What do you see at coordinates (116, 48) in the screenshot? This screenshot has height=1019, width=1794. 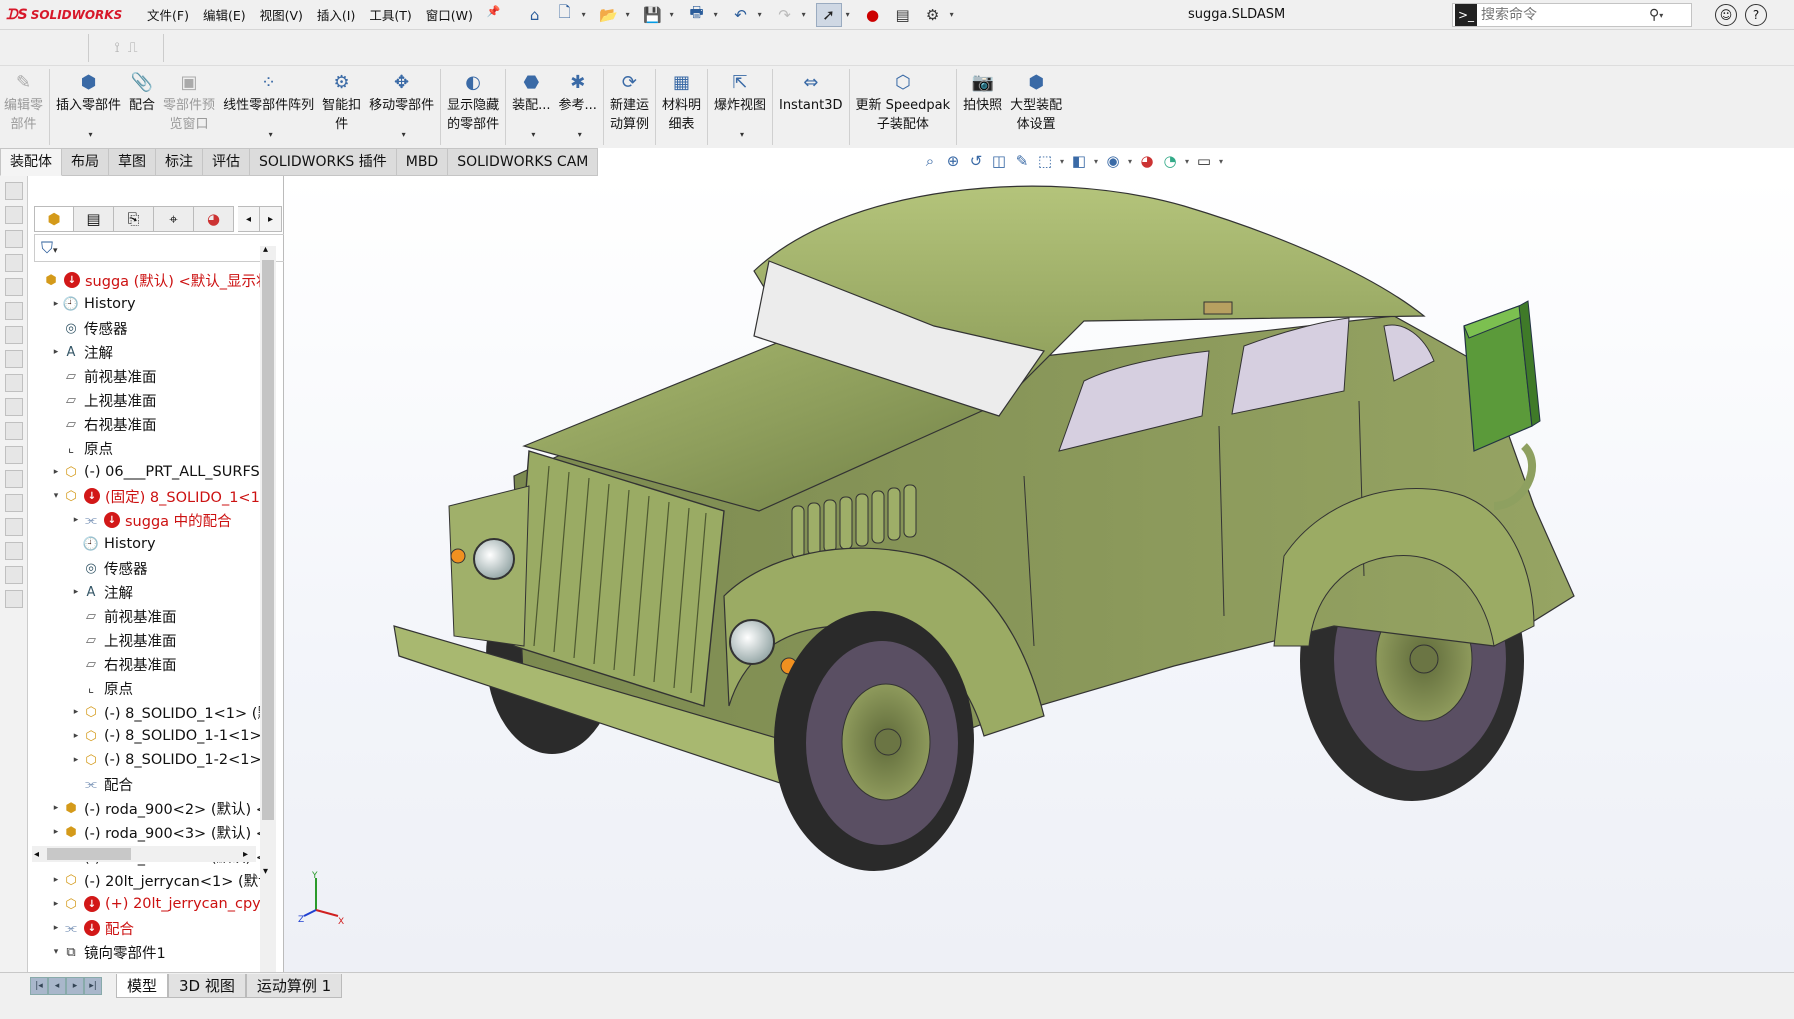 I see `sketch-flyout-icon: ⟟` at bounding box center [116, 48].